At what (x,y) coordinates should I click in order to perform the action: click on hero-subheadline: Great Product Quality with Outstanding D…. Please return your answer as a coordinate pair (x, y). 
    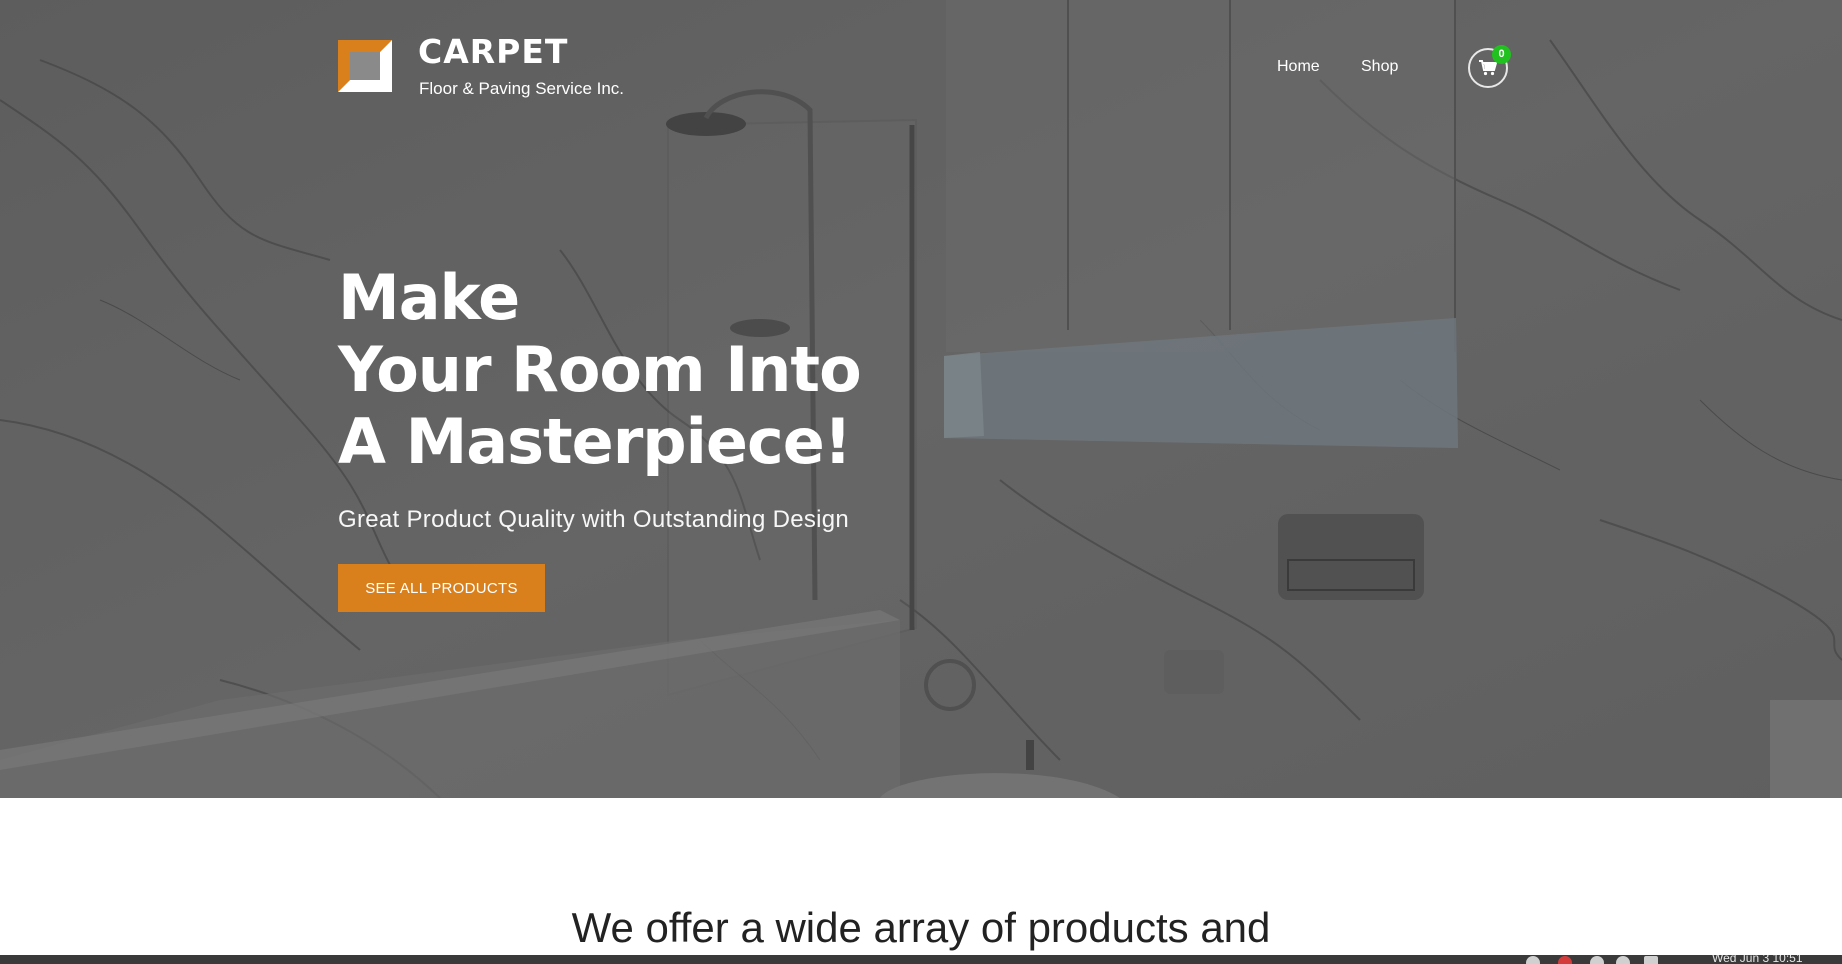
    Looking at the image, I should click on (594, 519).